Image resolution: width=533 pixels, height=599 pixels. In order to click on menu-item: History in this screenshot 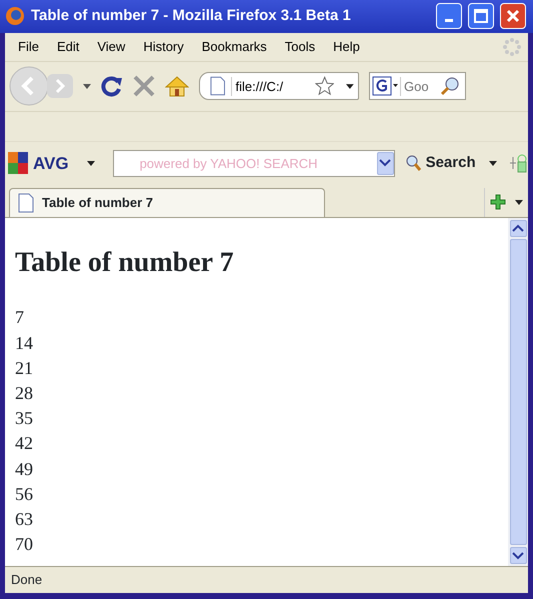, I will do `click(163, 47)`.